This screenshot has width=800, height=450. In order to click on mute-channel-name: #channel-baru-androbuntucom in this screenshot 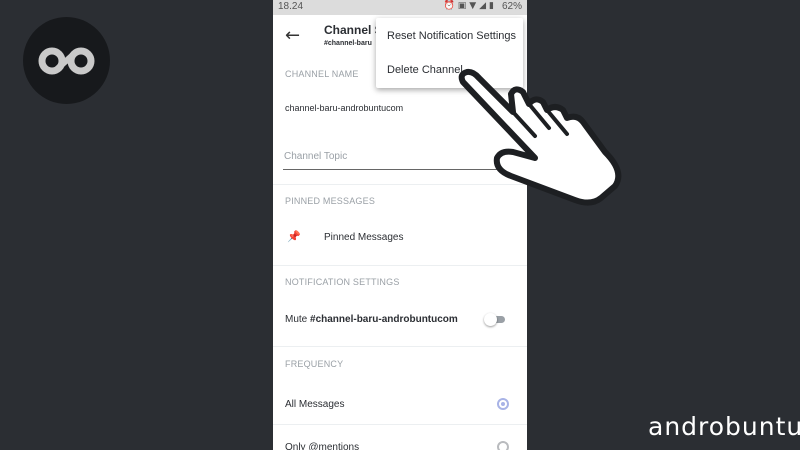, I will do `click(384, 319)`.